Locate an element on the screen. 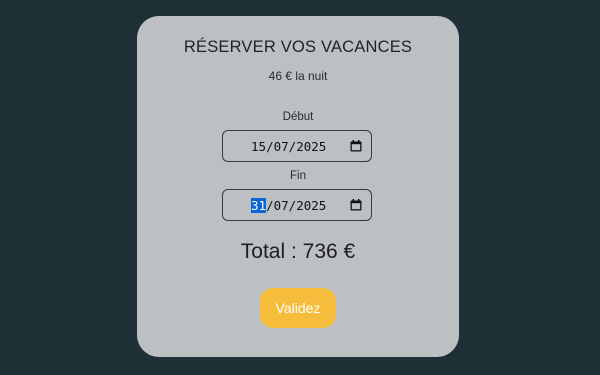 The width and height of the screenshot is (600, 375). end-date-month: 07 is located at coordinates (281, 205).